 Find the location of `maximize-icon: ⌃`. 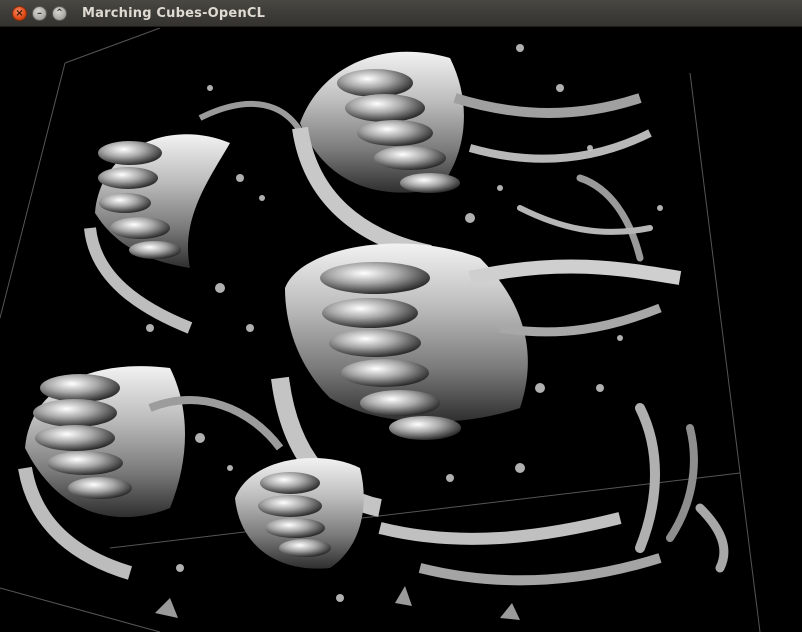

maximize-icon: ⌃ is located at coordinates (59, 13).